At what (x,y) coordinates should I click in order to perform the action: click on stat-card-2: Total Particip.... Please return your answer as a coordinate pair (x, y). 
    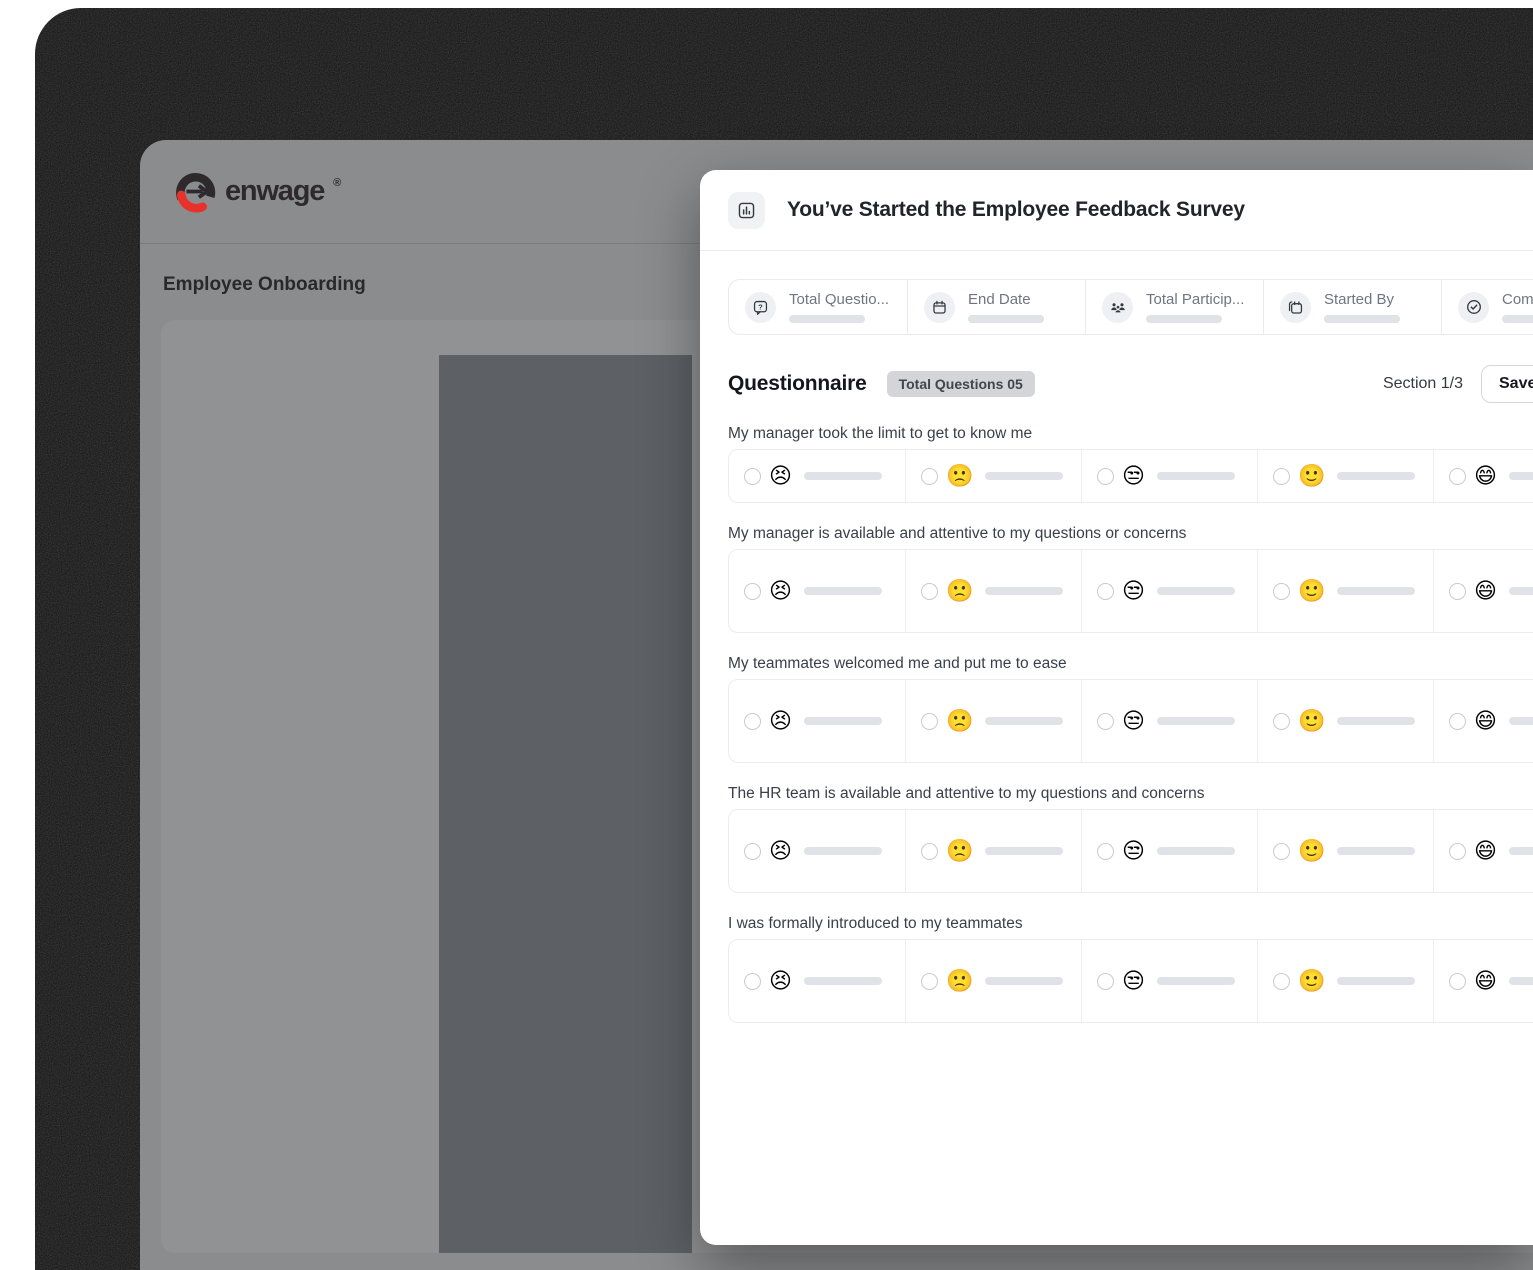
    Looking at the image, I should click on (1174, 307).